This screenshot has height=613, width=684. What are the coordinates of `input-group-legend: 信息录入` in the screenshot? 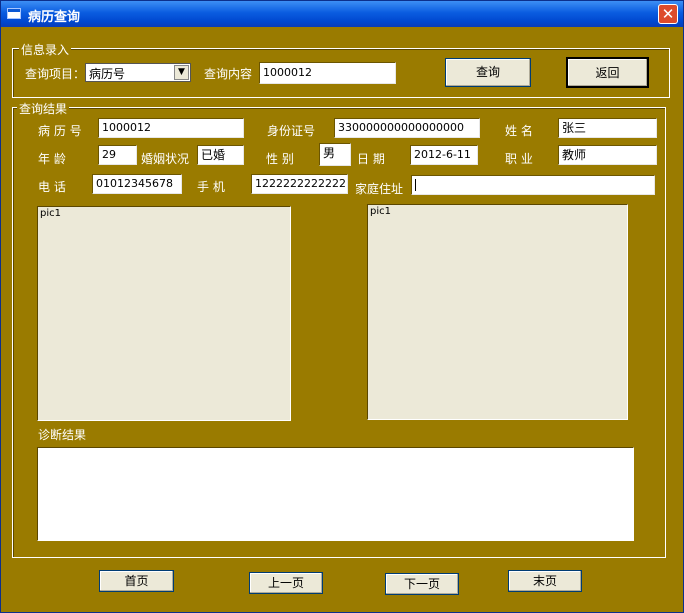 It's located at (45, 49).